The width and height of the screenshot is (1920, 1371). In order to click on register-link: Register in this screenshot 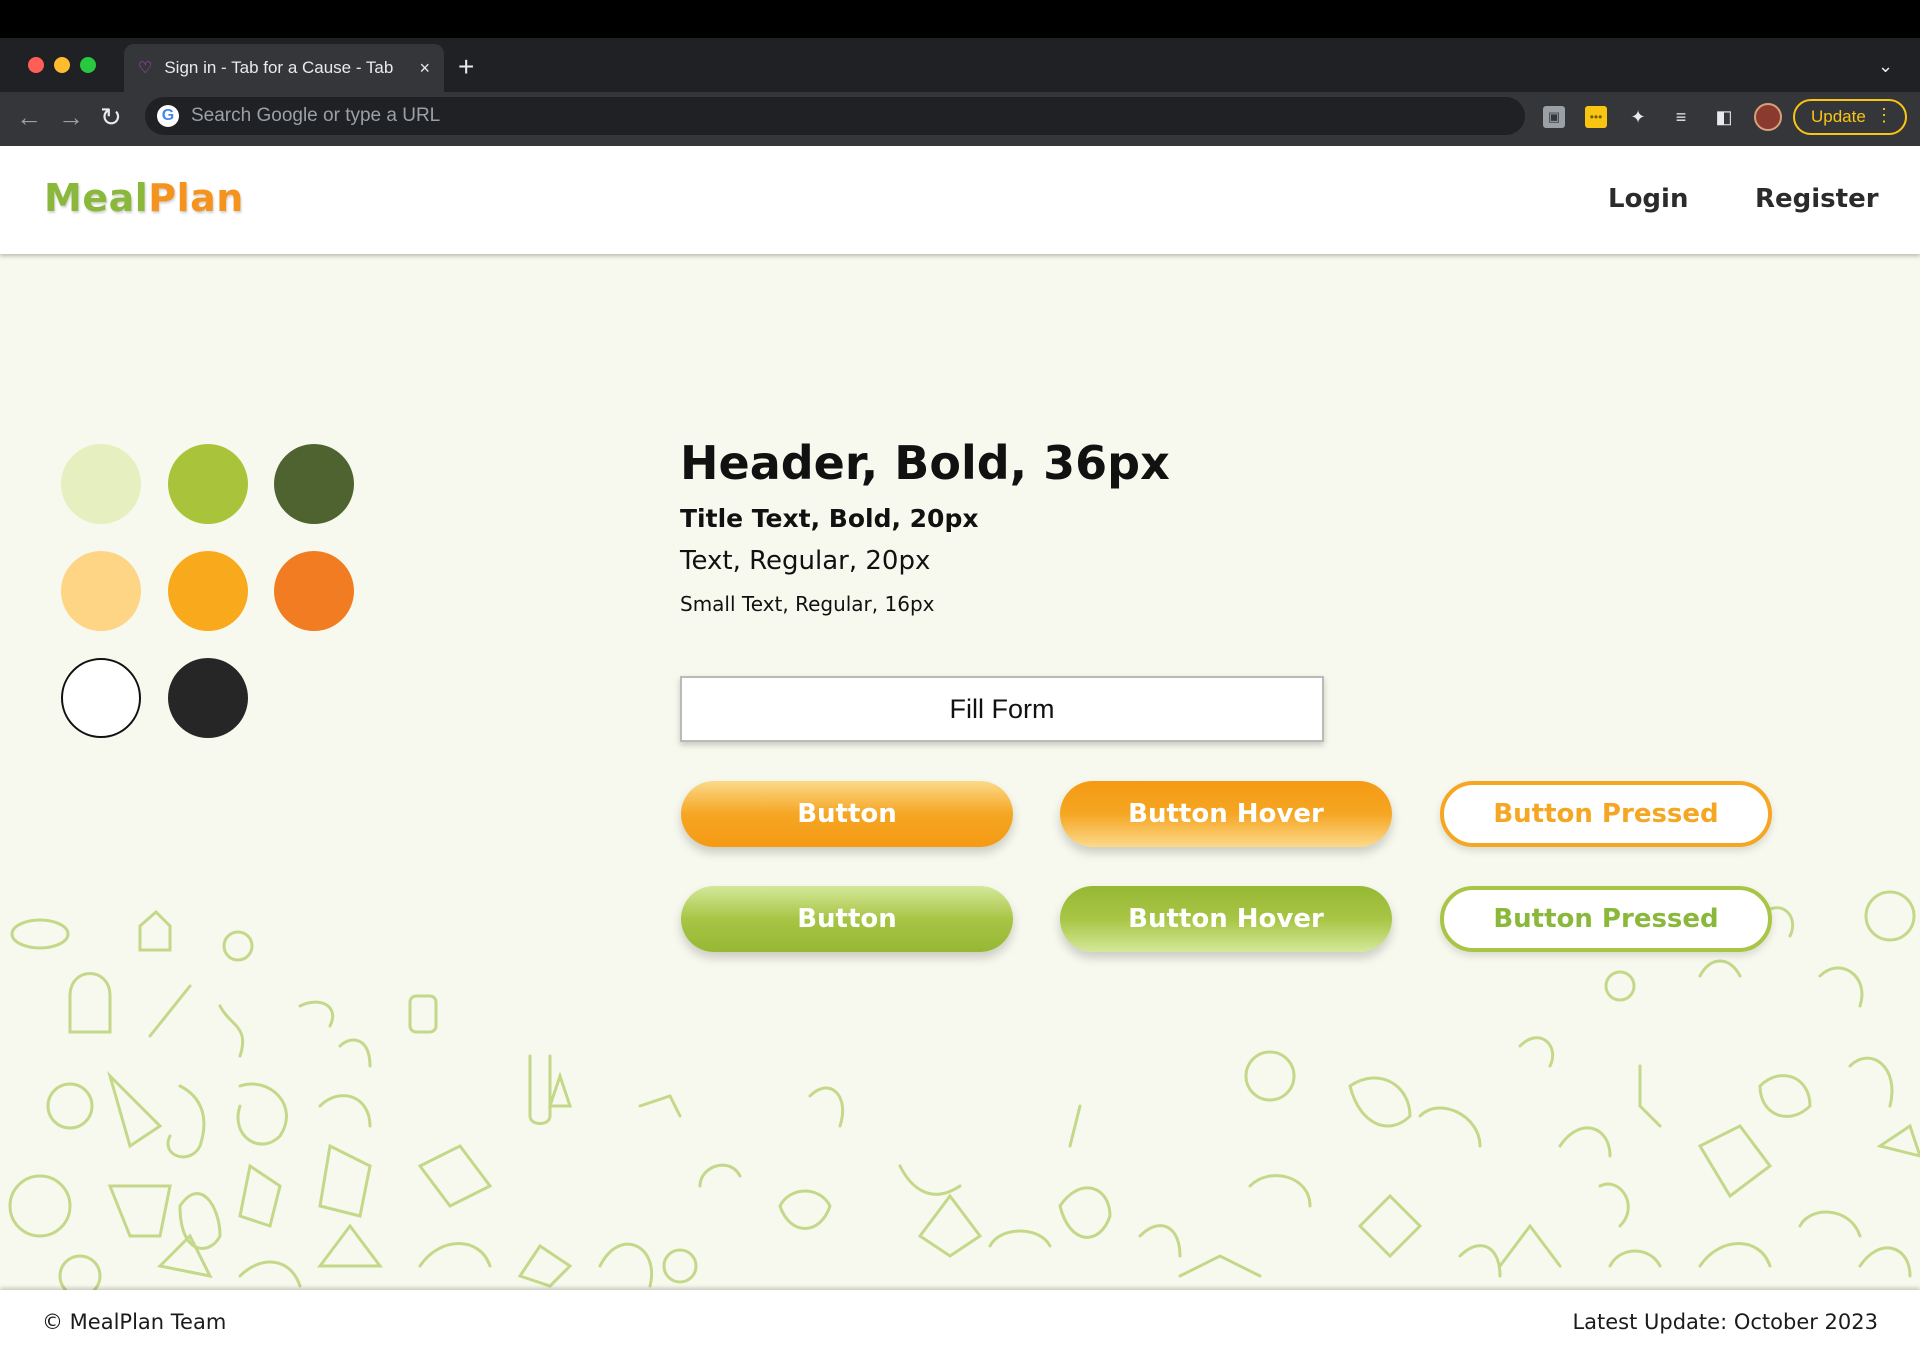, I will do `click(1817, 199)`.